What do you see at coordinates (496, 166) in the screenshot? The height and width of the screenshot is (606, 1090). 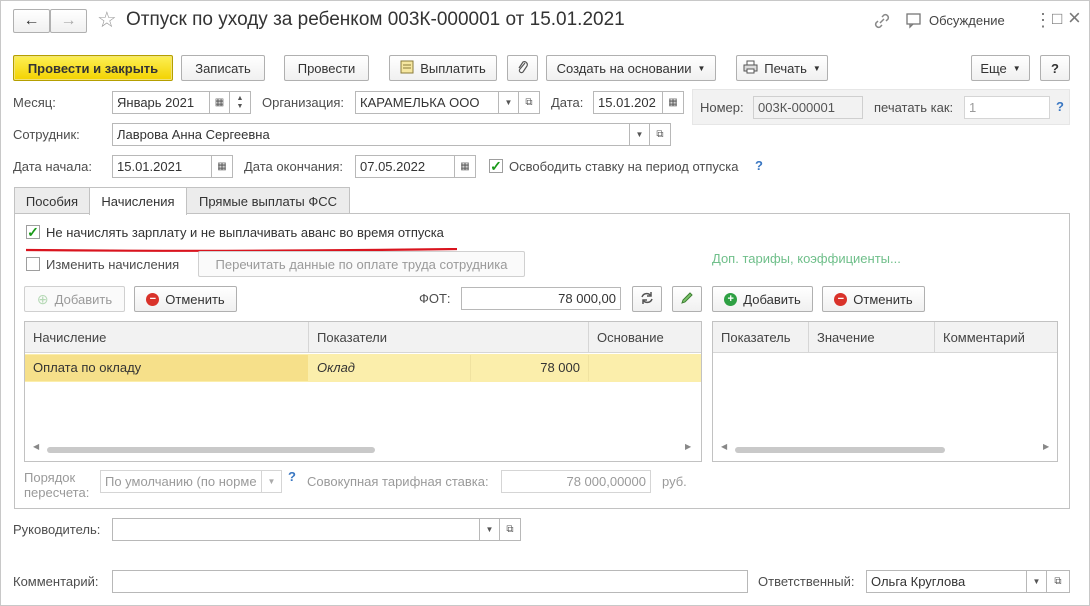 I see `release-rate-checkbox: ✓` at bounding box center [496, 166].